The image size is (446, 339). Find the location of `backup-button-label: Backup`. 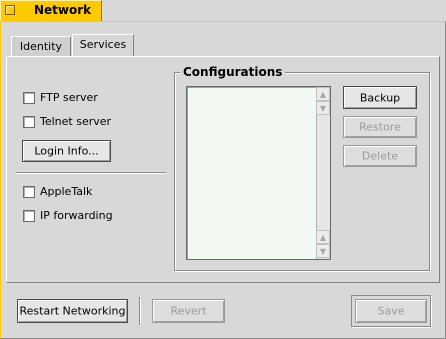

backup-button-label: Backup is located at coordinates (380, 97).